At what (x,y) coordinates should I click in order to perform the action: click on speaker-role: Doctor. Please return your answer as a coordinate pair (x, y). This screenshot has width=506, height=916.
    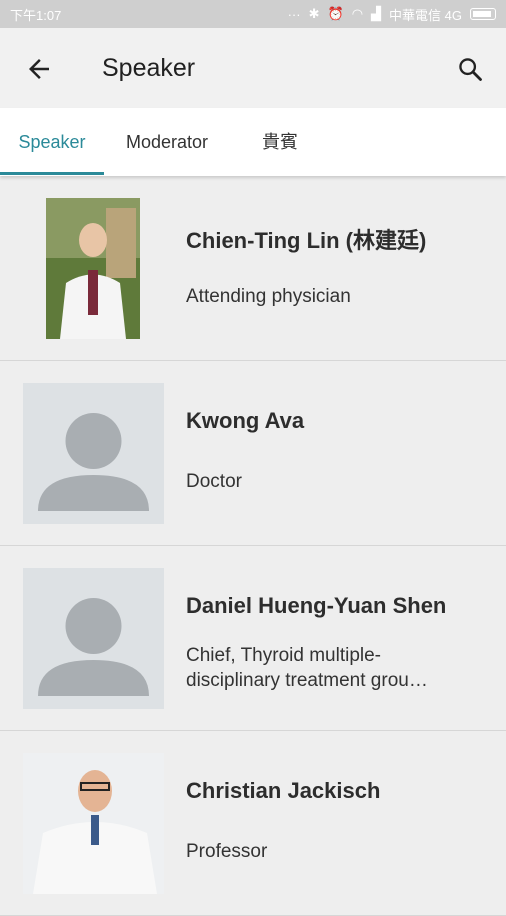
    Looking at the image, I should click on (214, 481).